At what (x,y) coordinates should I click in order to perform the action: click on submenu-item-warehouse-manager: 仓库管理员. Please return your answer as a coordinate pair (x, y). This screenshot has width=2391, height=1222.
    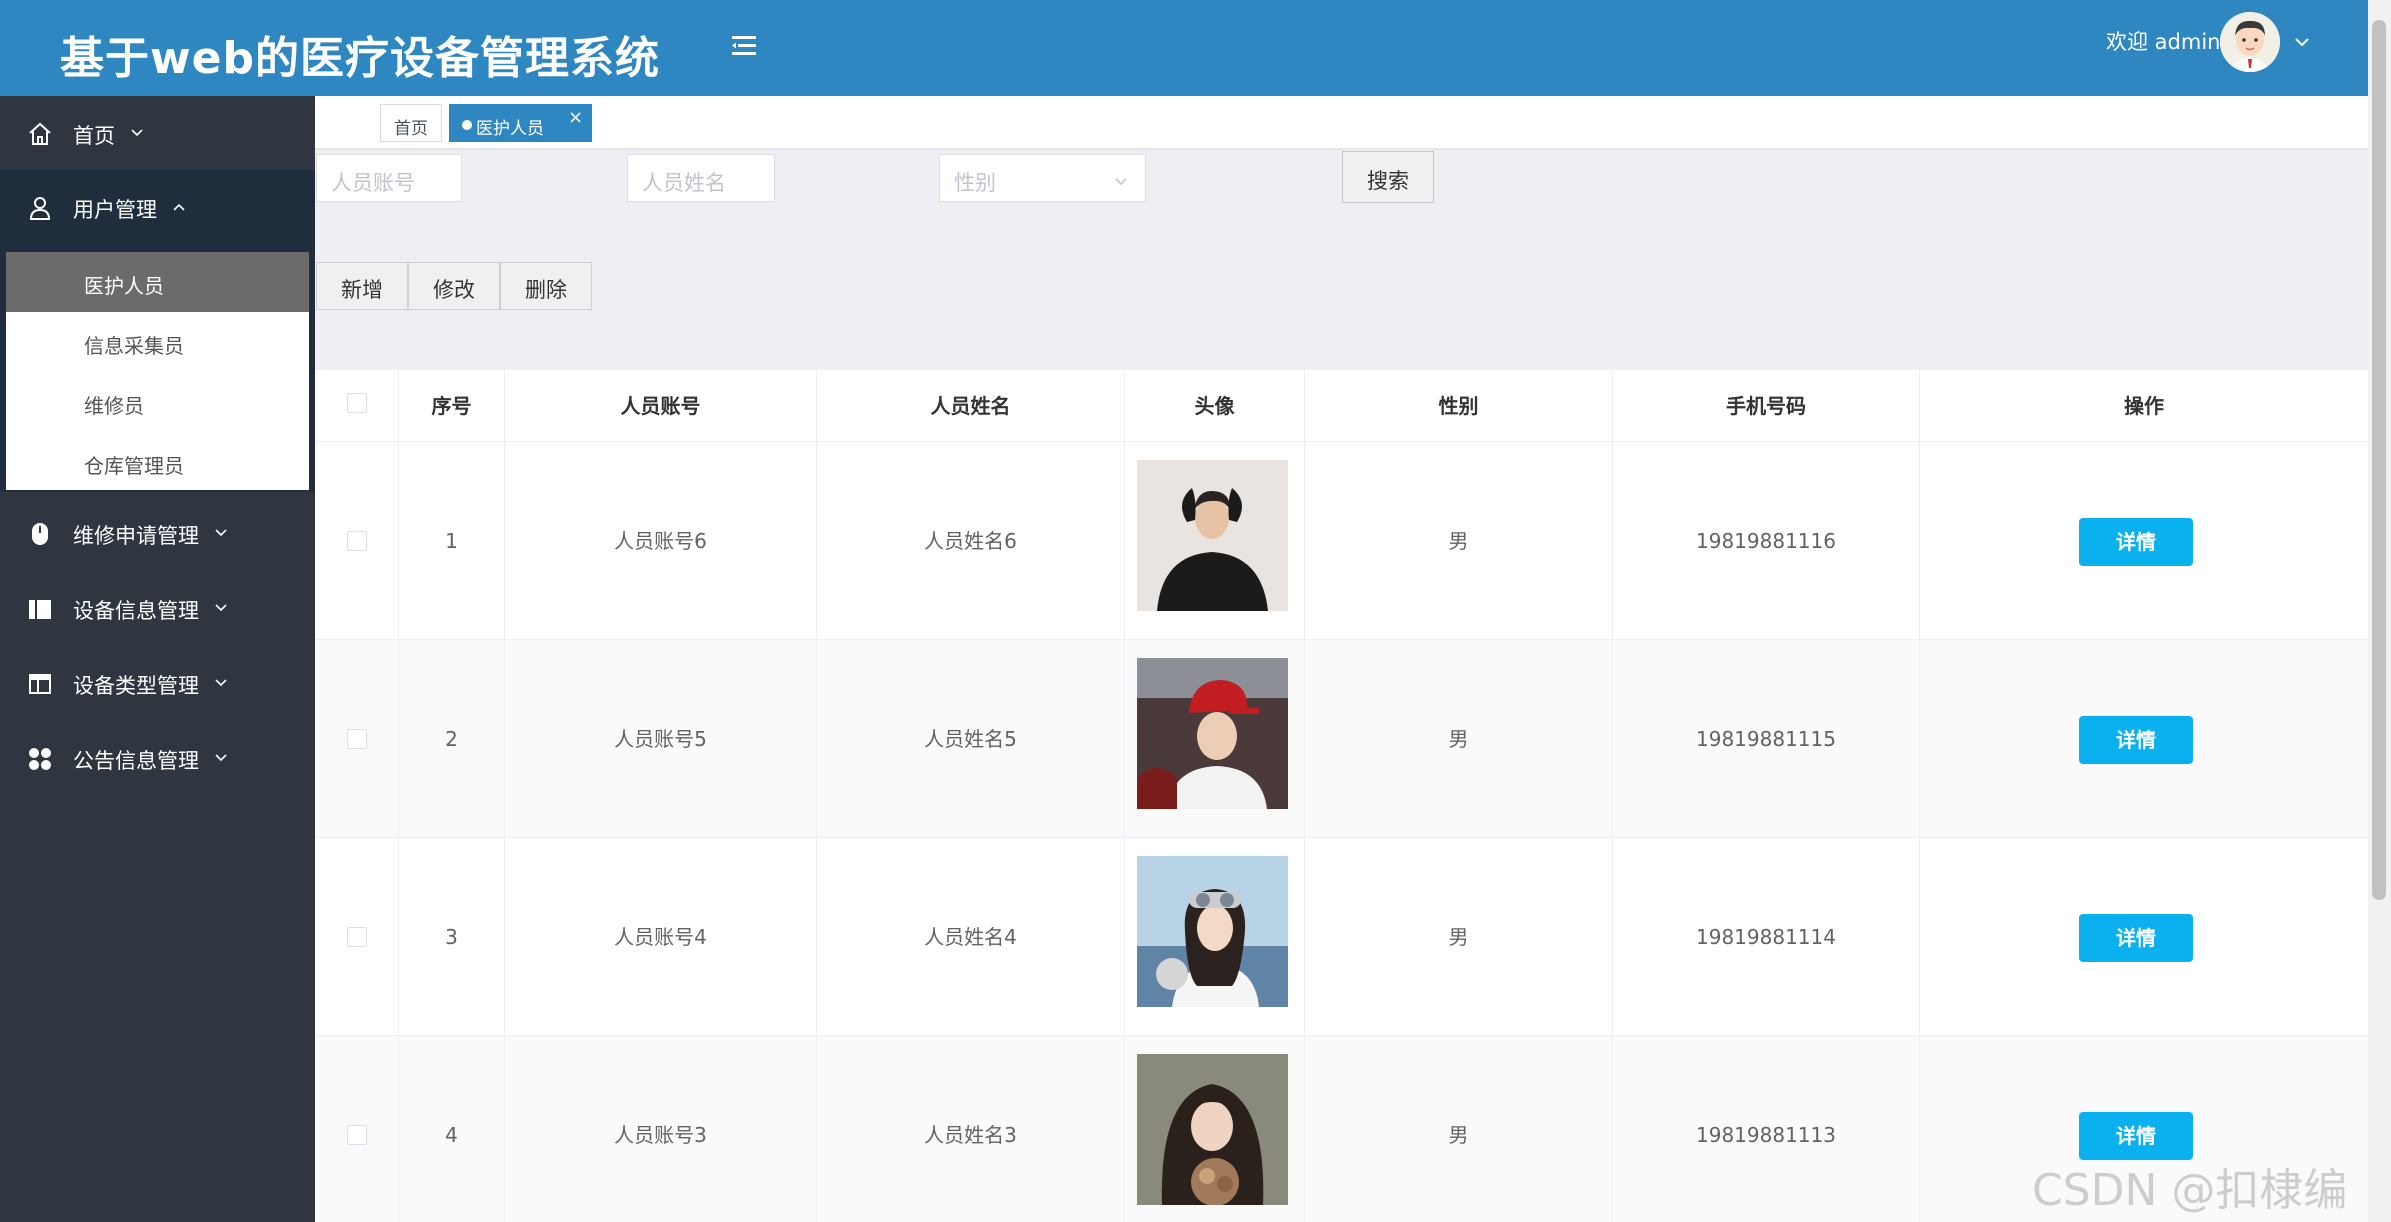
    Looking at the image, I should click on (157, 462).